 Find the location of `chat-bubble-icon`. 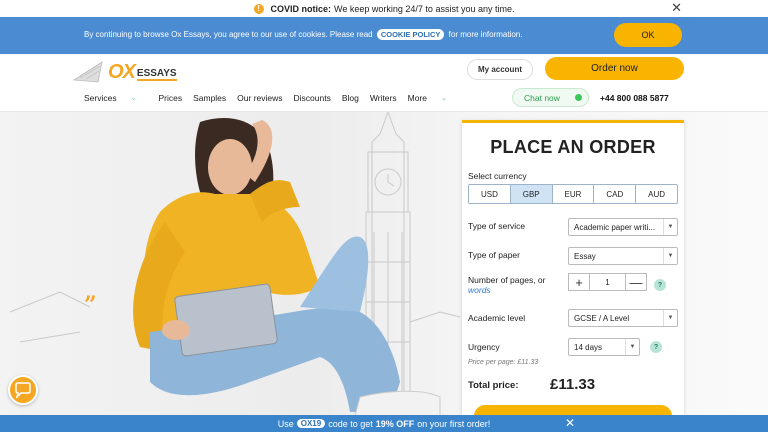

chat-bubble-icon is located at coordinates (23, 390).